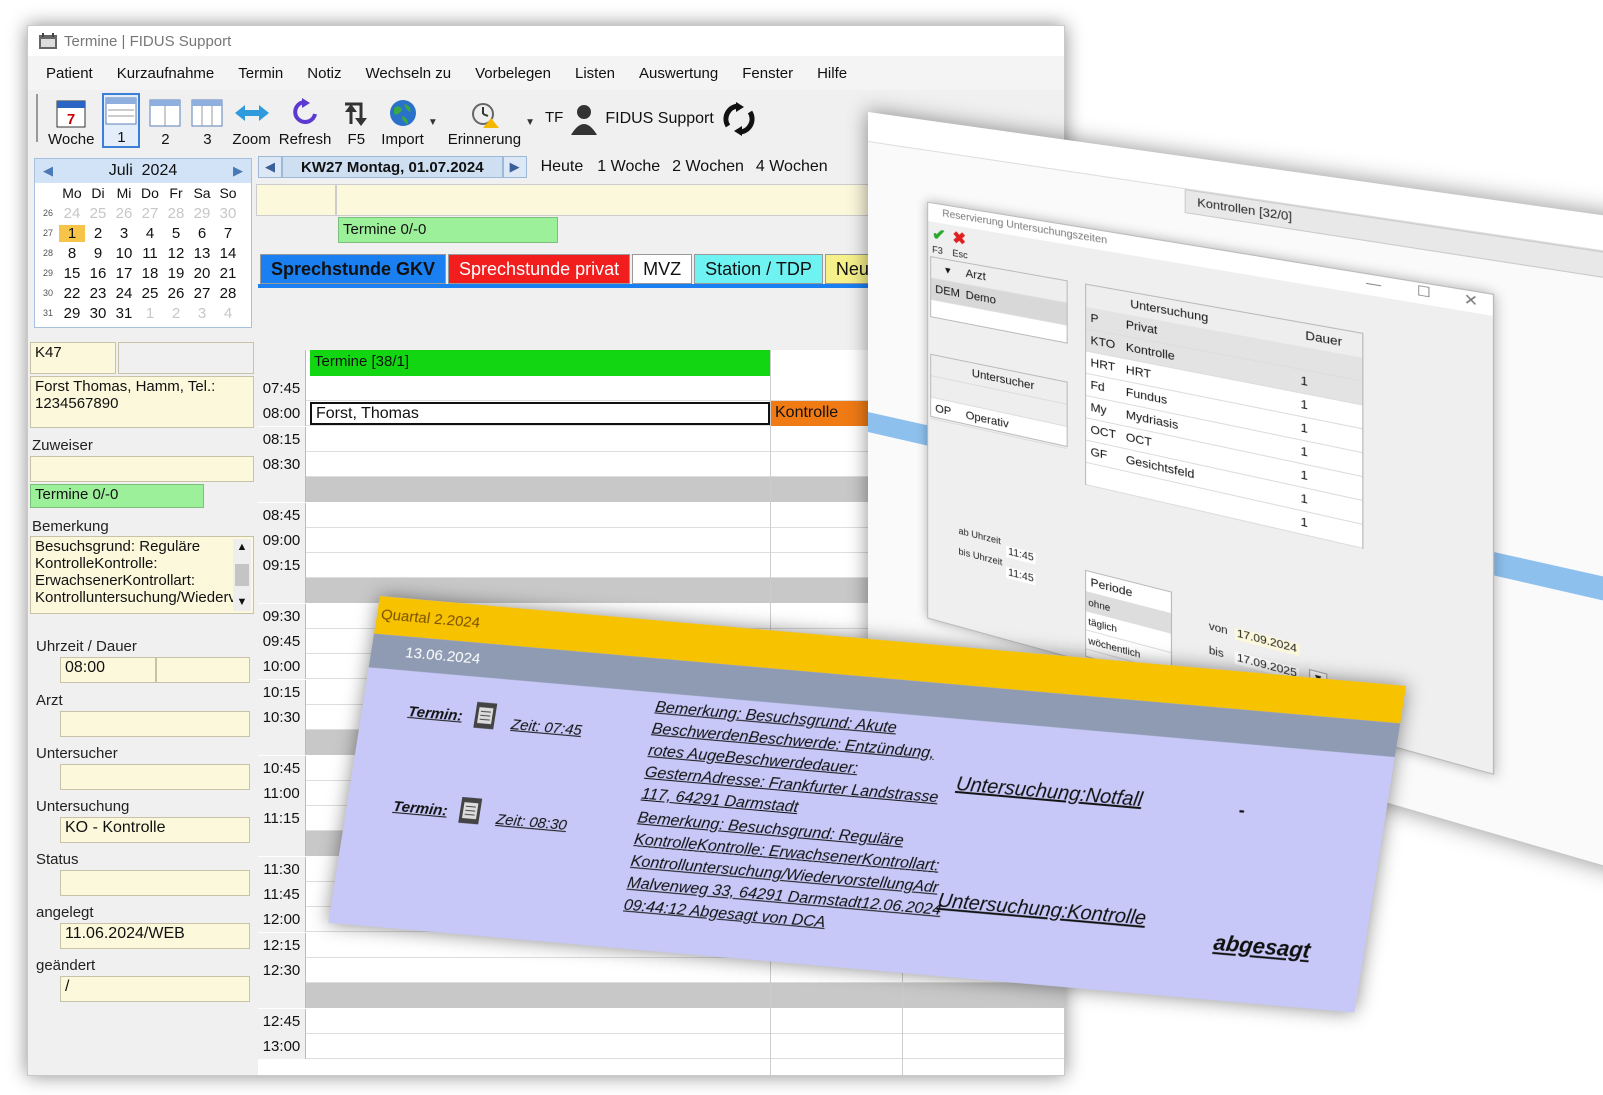 This screenshot has width=1603, height=1095. I want to click on angelegt-field: 11.06.2024/WEB, so click(155, 936).